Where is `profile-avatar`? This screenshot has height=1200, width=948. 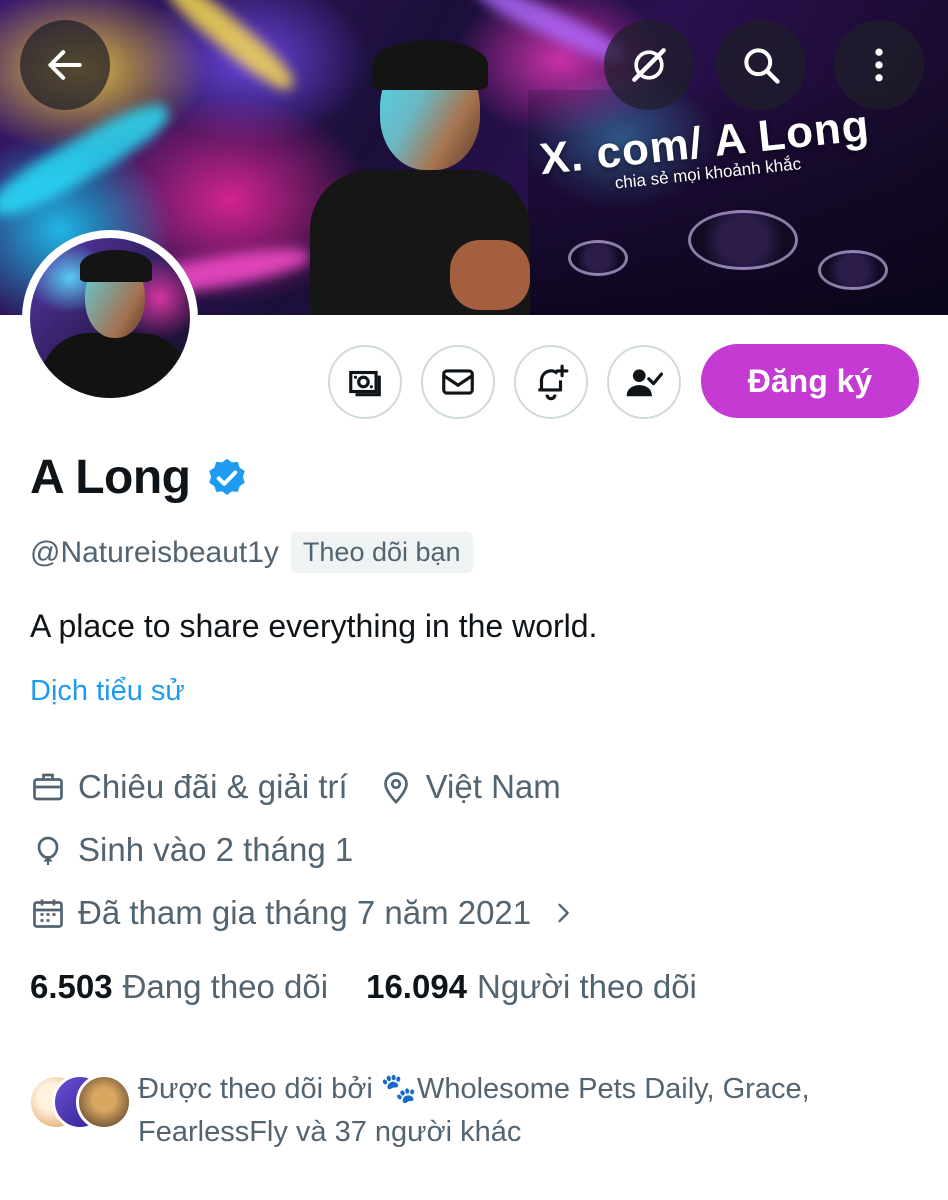 profile-avatar is located at coordinates (110, 318).